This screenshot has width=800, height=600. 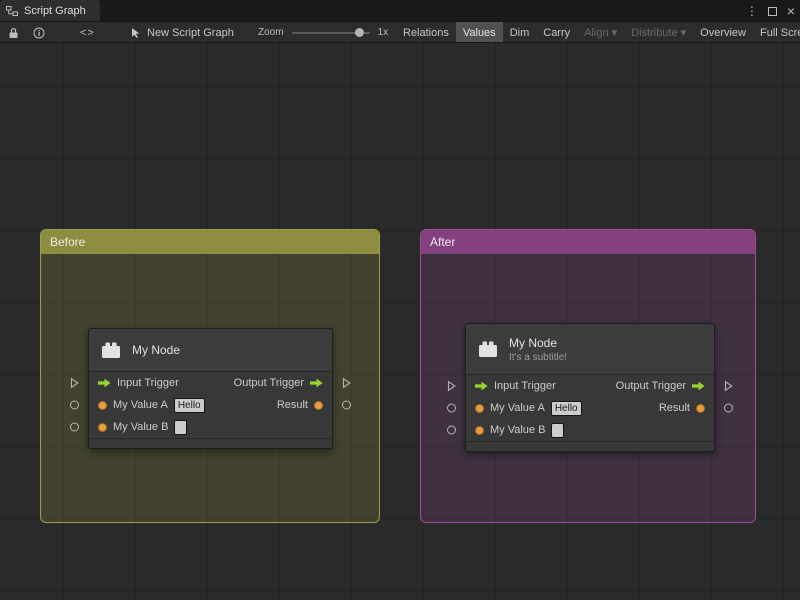 What do you see at coordinates (12, 10) in the screenshot?
I see `script-graph-icon` at bounding box center [12, 10].